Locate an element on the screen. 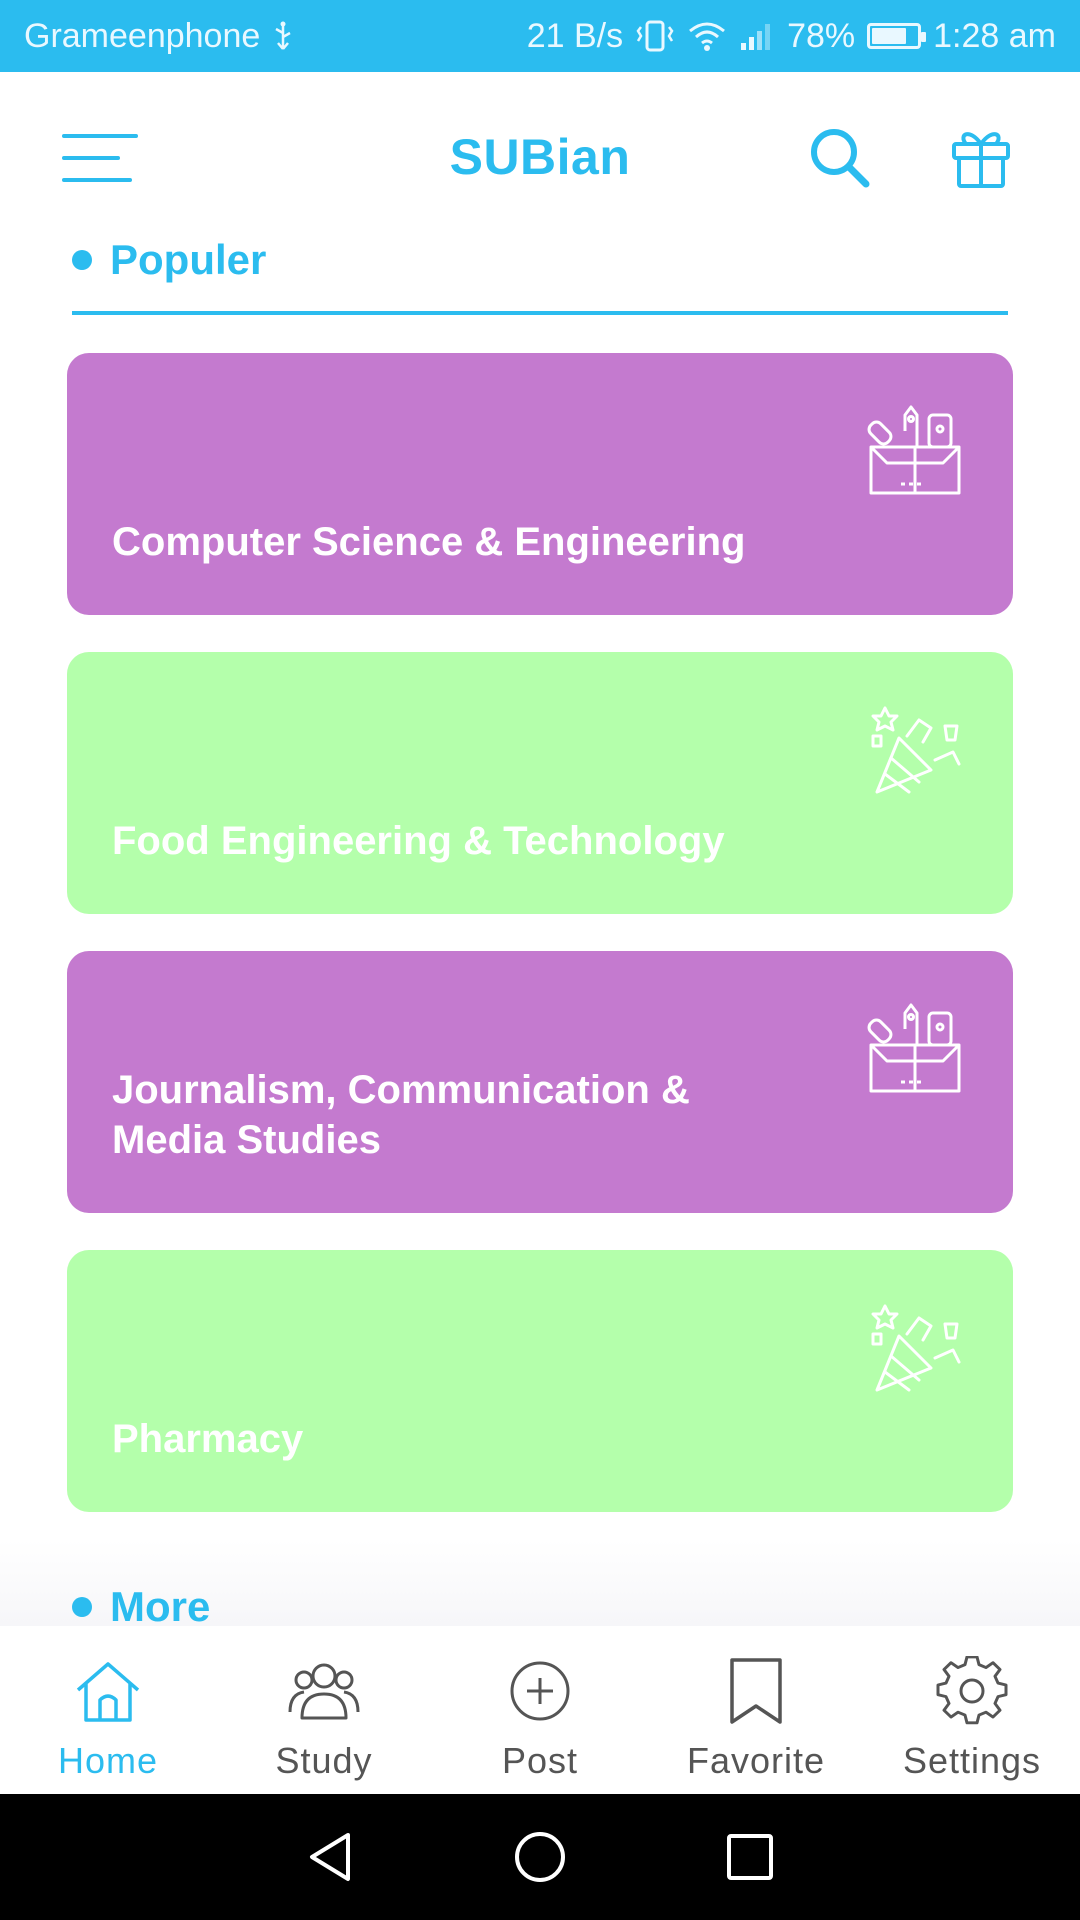 This screenshot has width=1080, height=1920. home-circle-icon is located at coordinates (540, 1857).